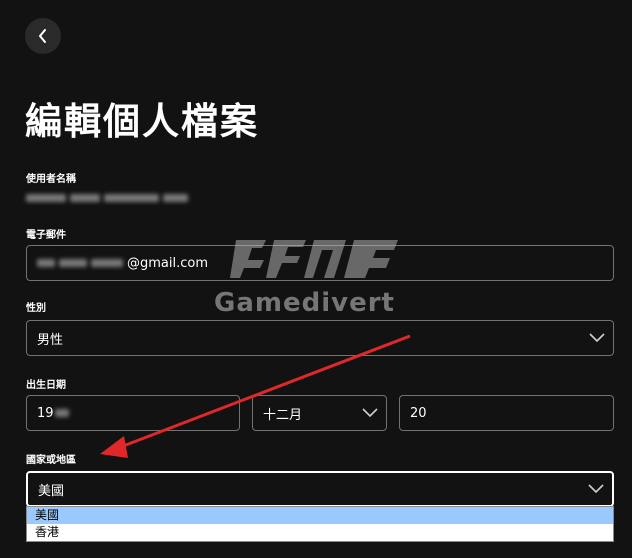  I want to click on country-select: 美國, so click(320, 489).